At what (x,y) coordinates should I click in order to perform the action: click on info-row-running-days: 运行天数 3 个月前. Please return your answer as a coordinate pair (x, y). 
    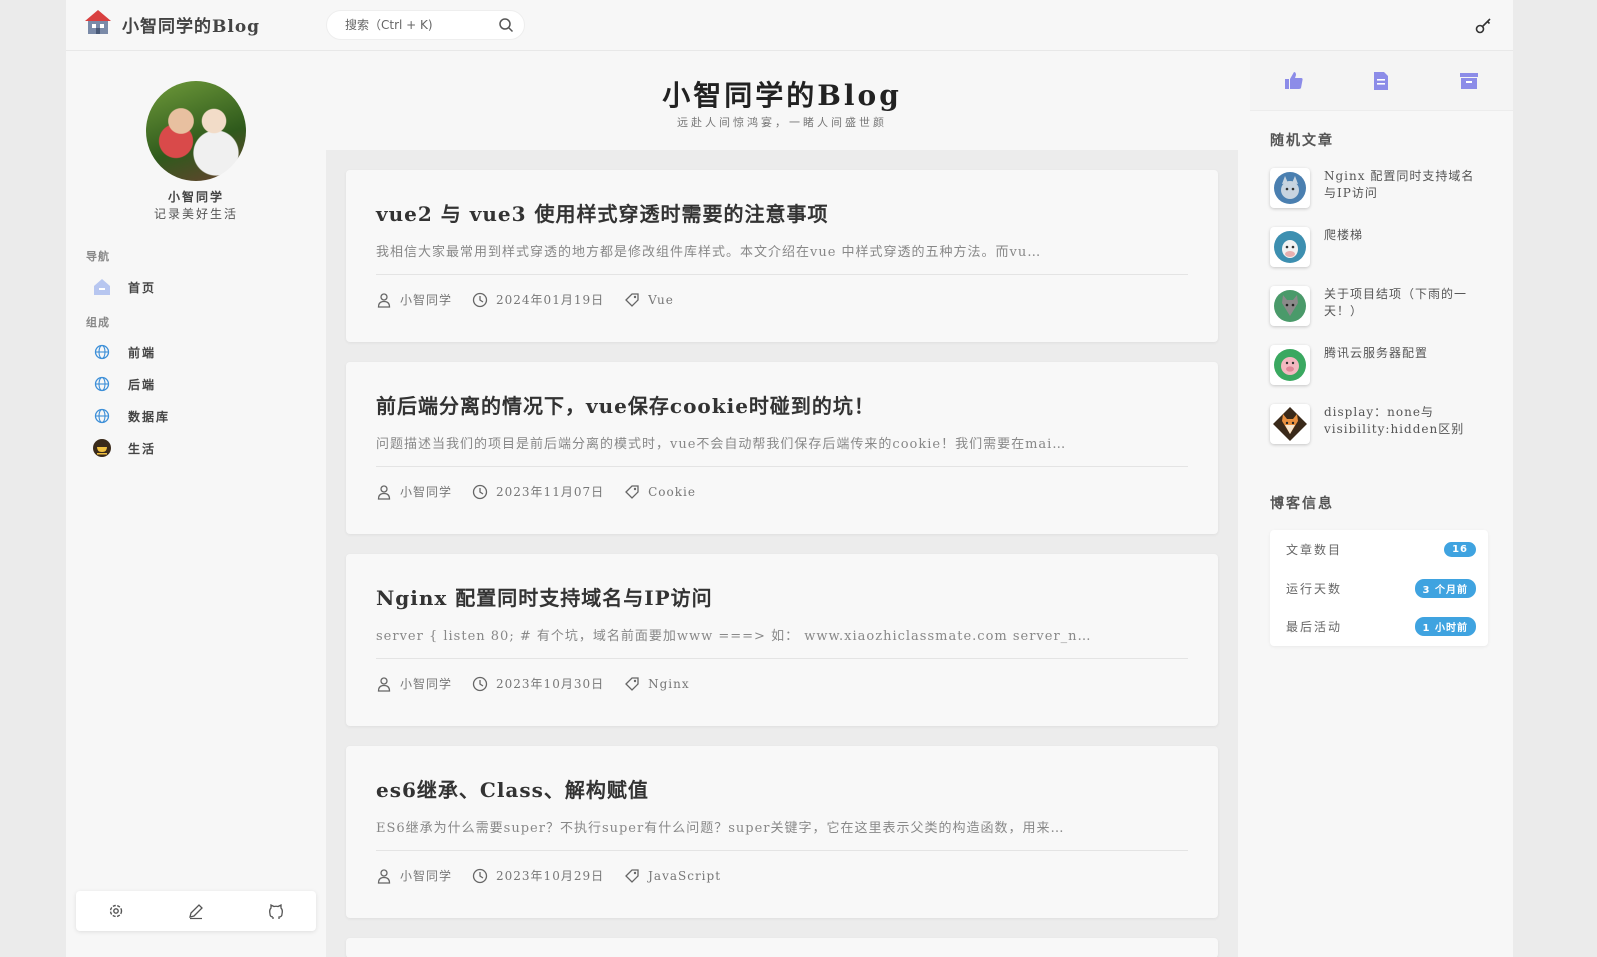
    Looking at the image, I should click on (1381, 588).